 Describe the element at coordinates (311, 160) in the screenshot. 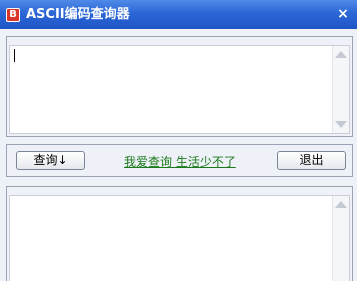

I see `exit-button: 退出` at that location.